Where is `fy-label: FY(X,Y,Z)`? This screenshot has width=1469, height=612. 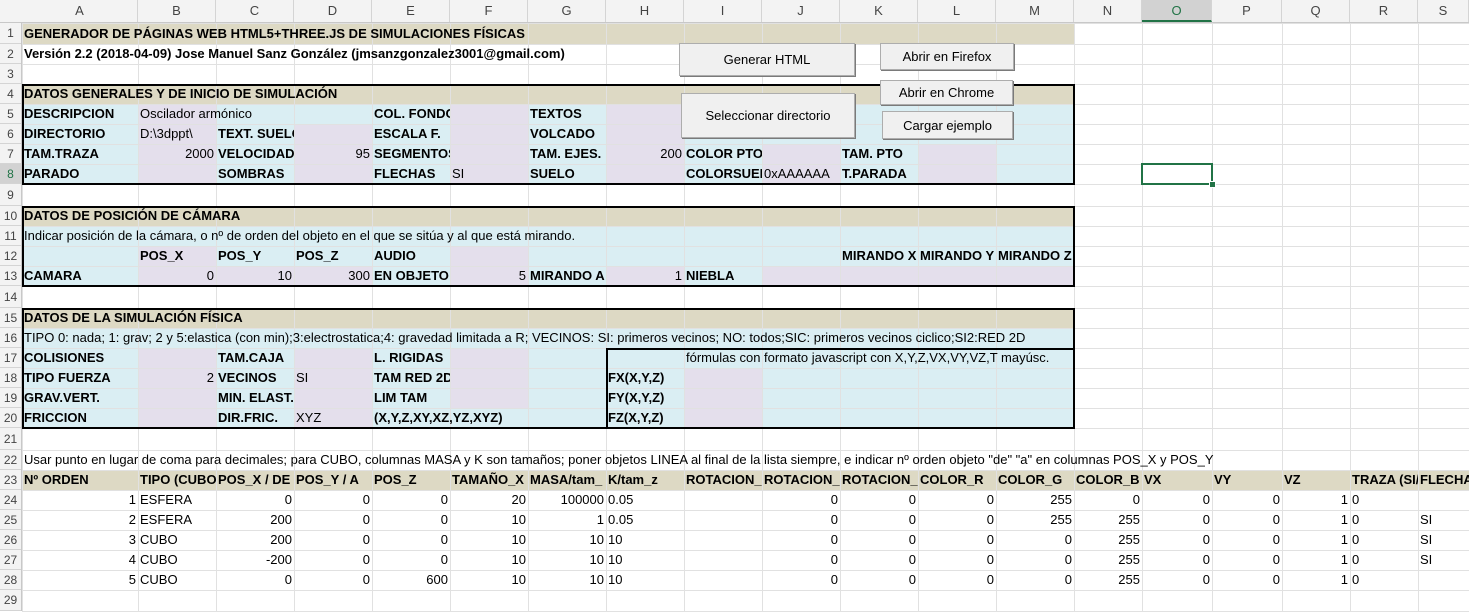
fy-label: FY(X,Y,Z) is located at coordinates (645, 398).